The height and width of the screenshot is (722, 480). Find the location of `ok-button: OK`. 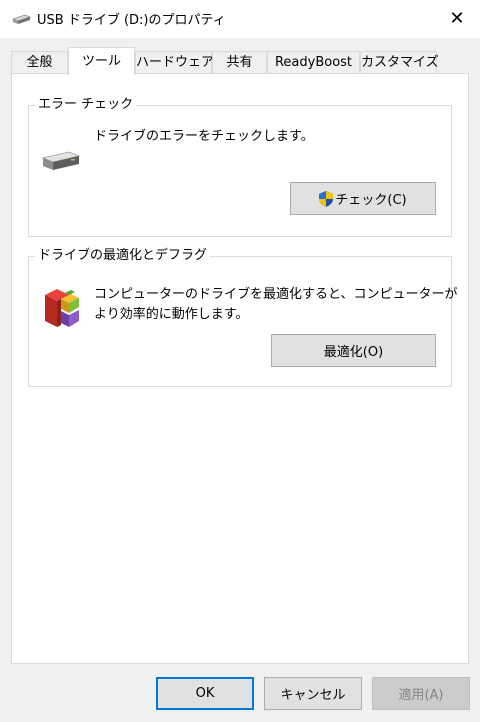

ok-button: OK is located at coordinates (205, 693).